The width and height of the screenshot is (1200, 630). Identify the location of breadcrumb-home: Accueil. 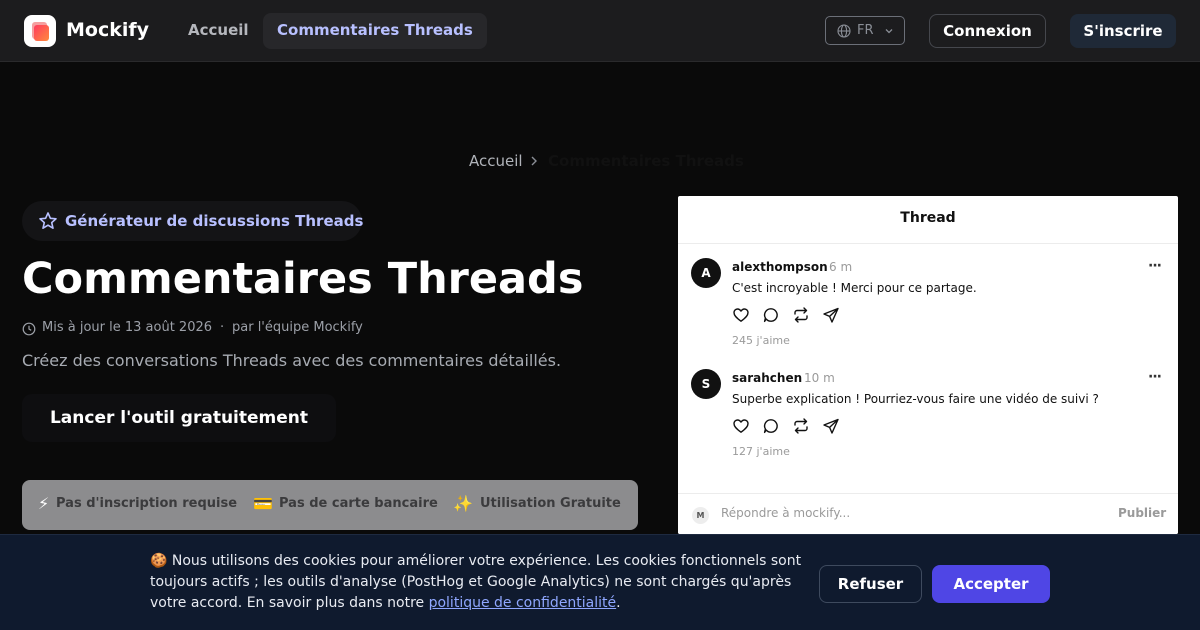
(496, 161).